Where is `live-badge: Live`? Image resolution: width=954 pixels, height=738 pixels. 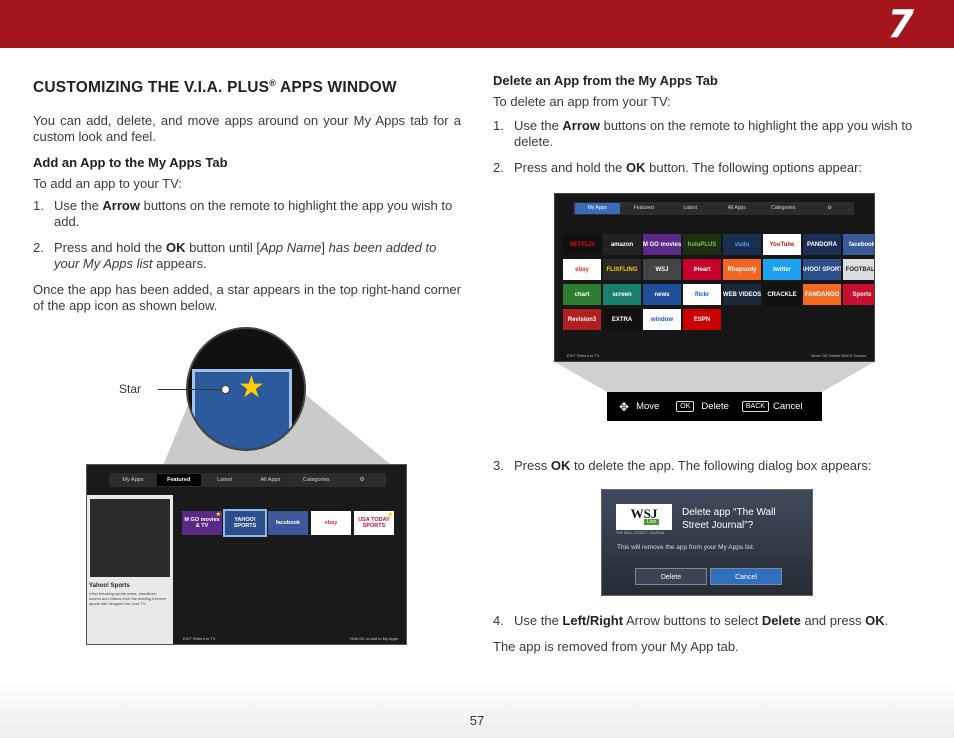
live-badge: Live is located at coordinates (652, 522).